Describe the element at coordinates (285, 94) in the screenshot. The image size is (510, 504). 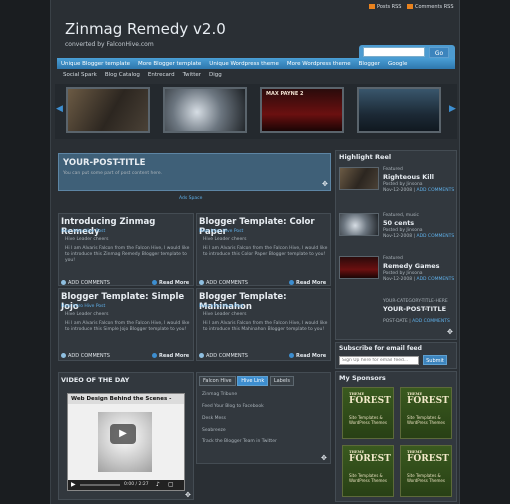
I see `slider-thumb-3-text: MAX PAYNE 2` at that location.